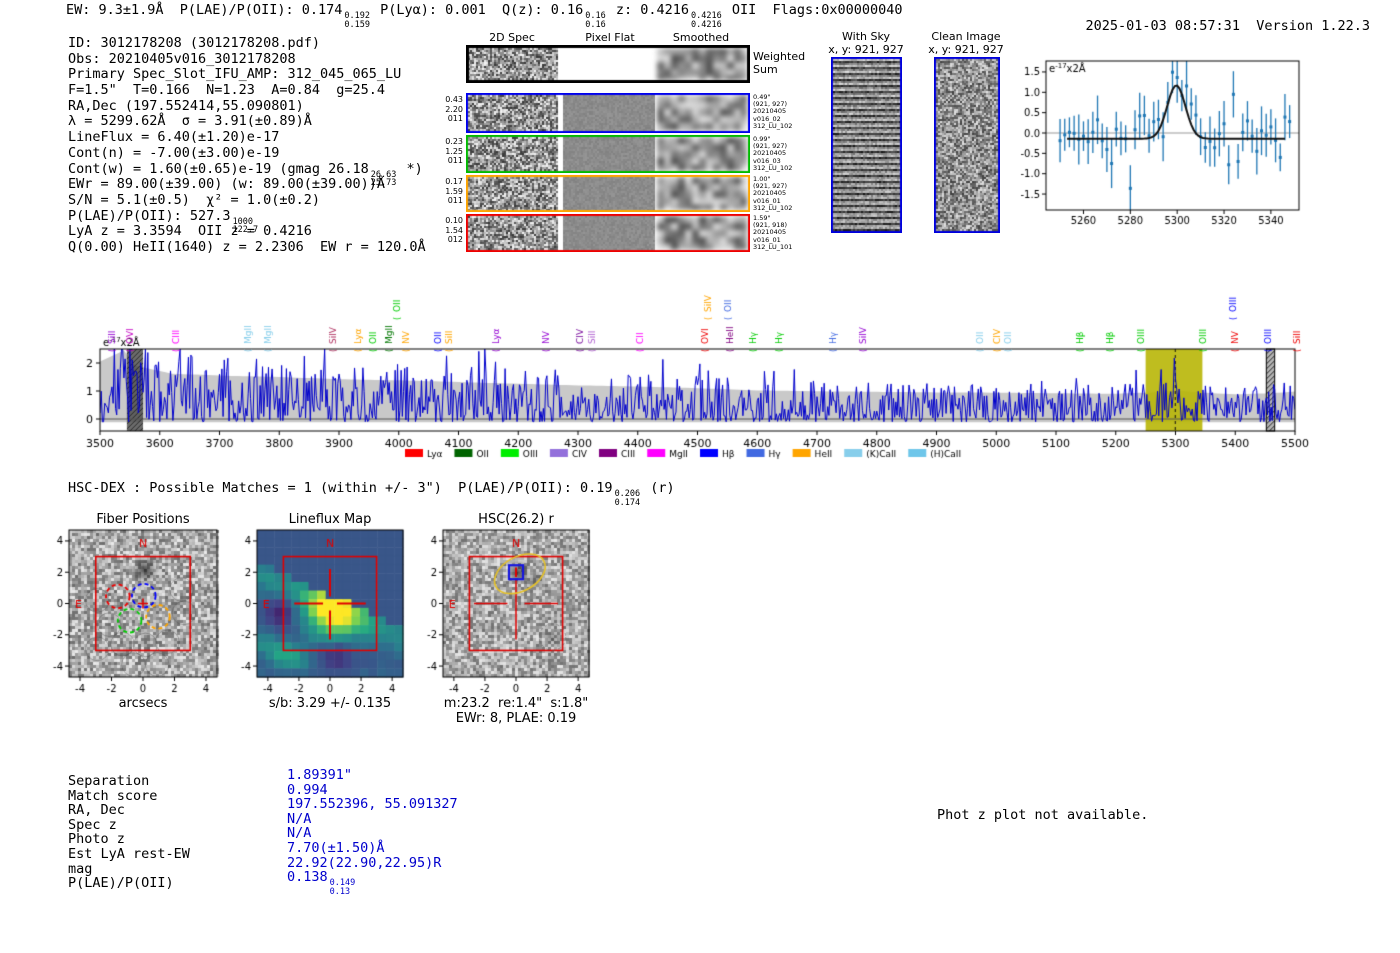 The height and width of the screenshot is (953, 1400). I want to click on match-field-value: 197.552396, 55.091327, so click(372, 804).